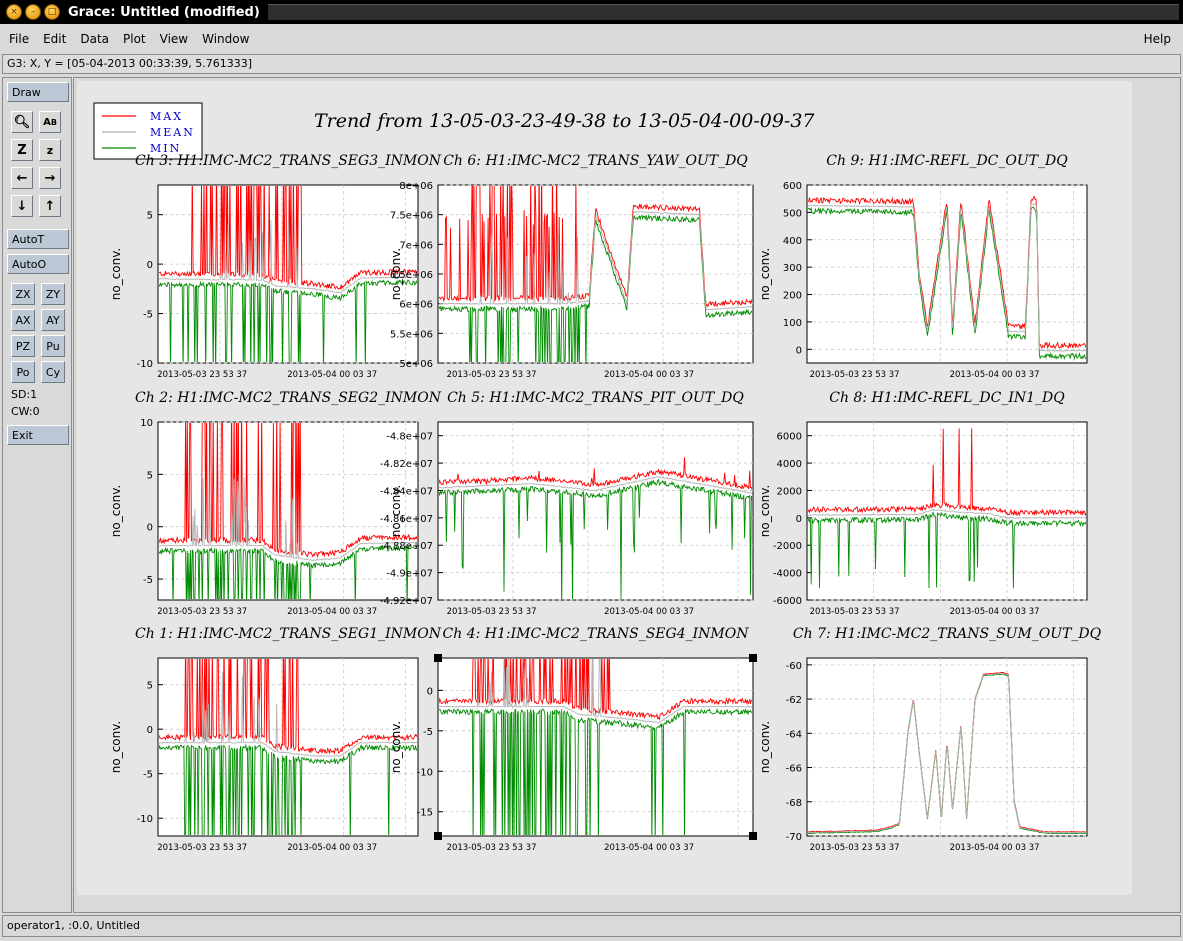  What do you see at coordinates (164, 12) in the screenshot?
I see `window-title: Grace: Untitled (modified)` at bounding box center [164, 12].